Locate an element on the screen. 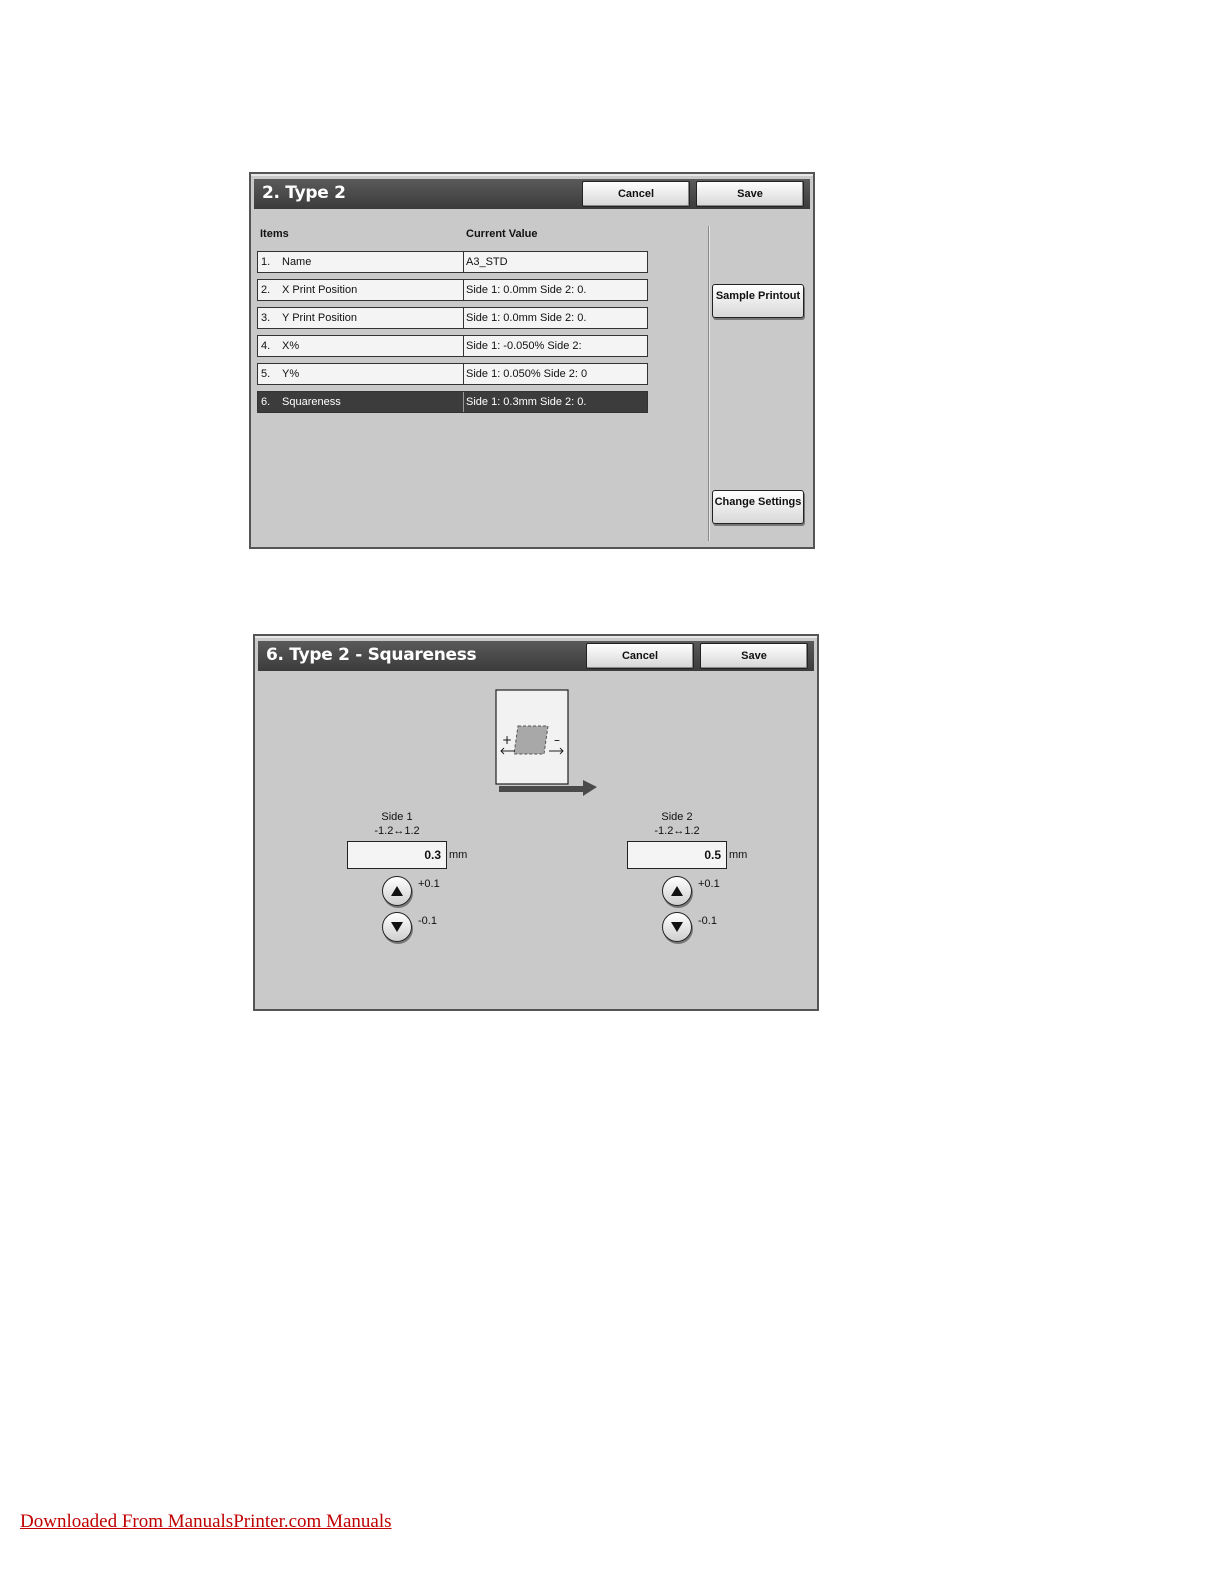 The width and height of the screenshot is (1224, 1584). side2-decrement-button is located at coordinates (677, 927).